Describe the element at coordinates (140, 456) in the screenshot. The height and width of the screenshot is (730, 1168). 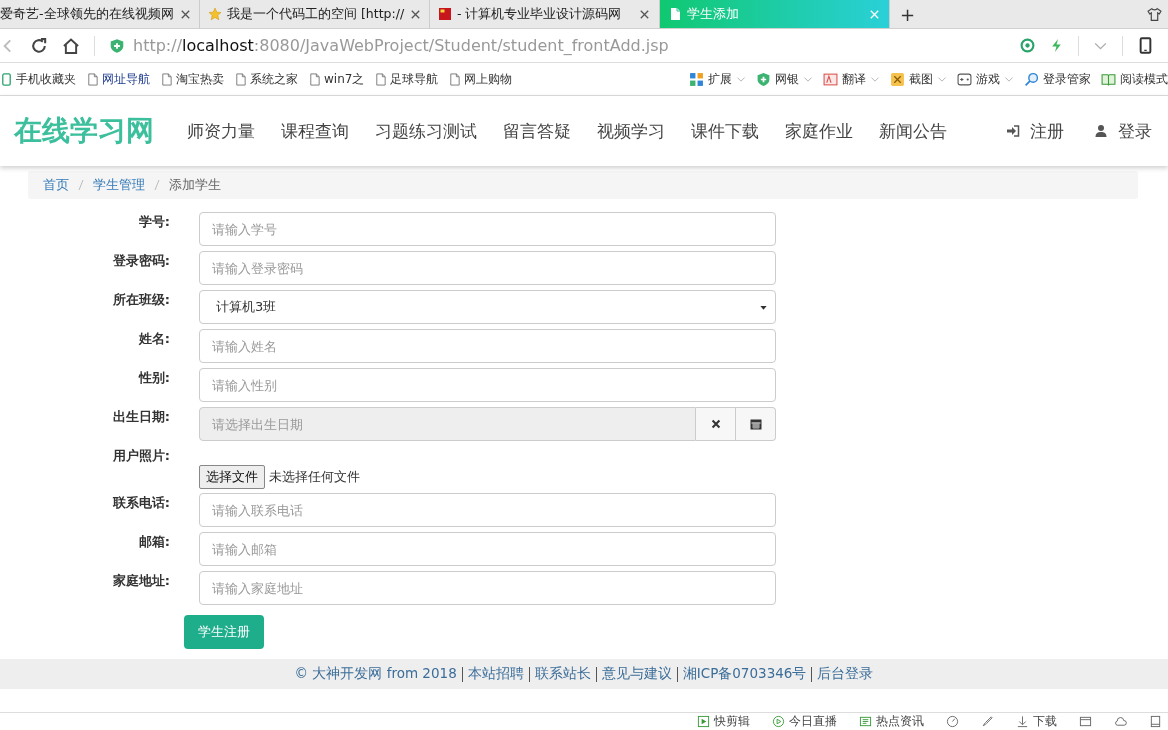
I see `field-label: 用户照片:` at that location.